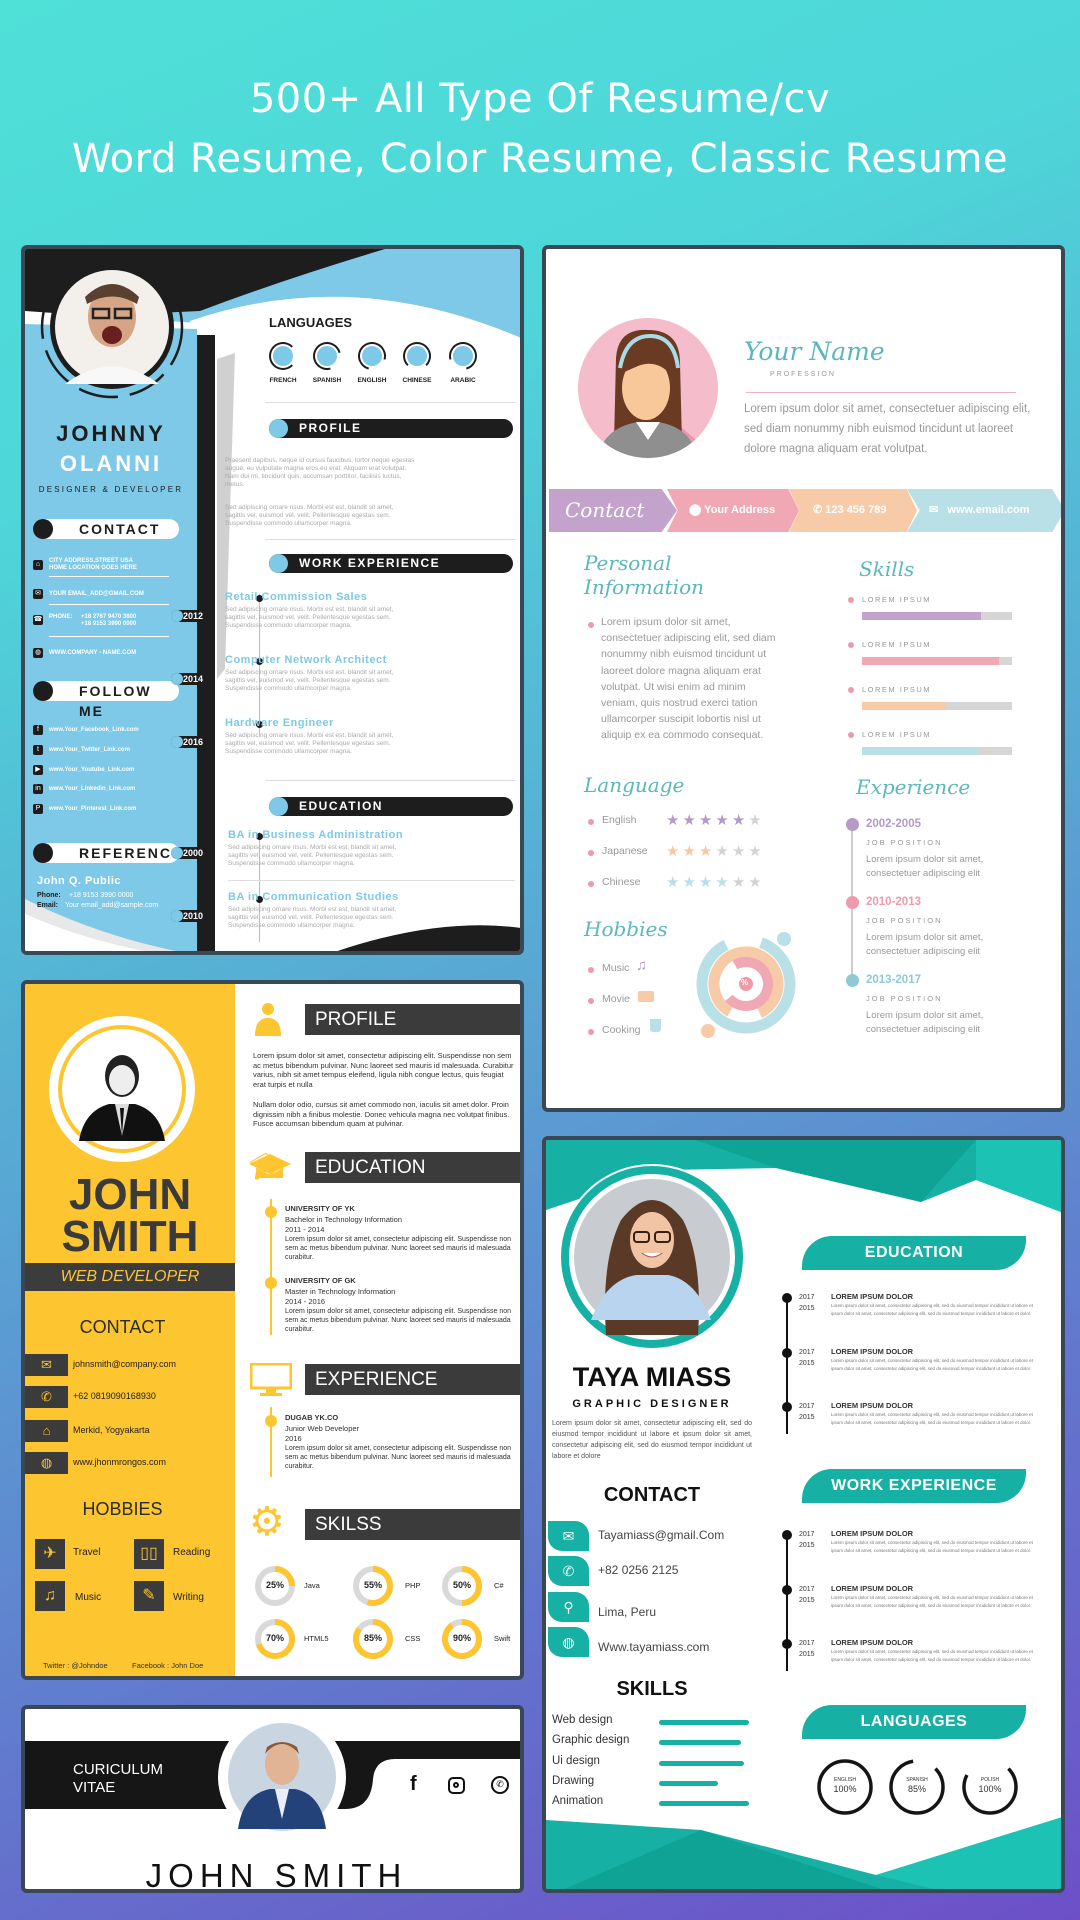 This screenshot has width=1080, height=1920. I want to click on skill-name: C#, so click(499, 1585).